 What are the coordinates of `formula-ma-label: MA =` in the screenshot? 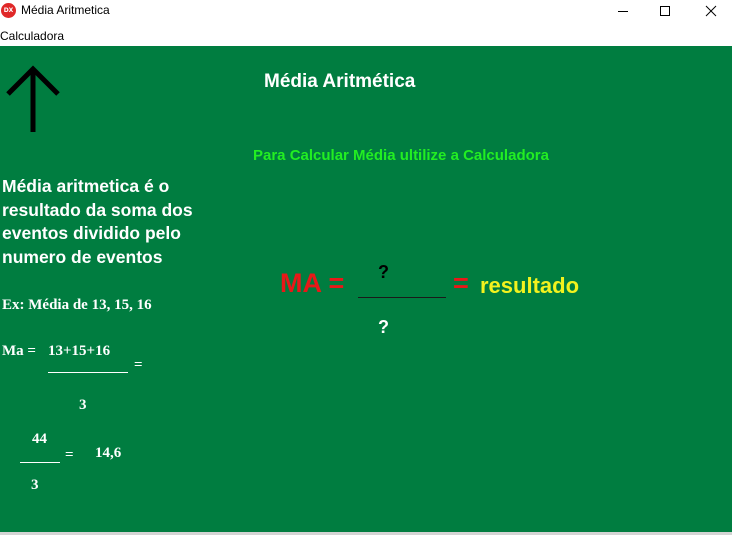 It's located at (312, 283).